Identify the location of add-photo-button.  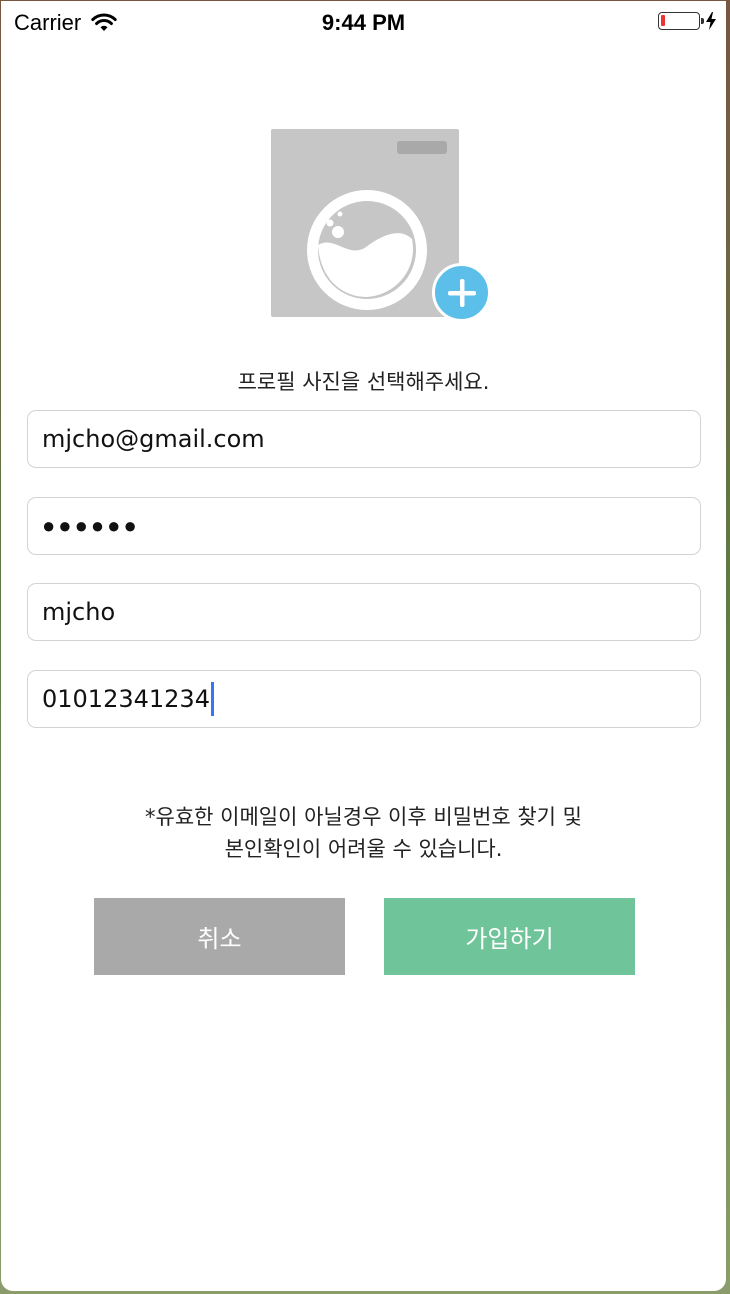
(461, 292).